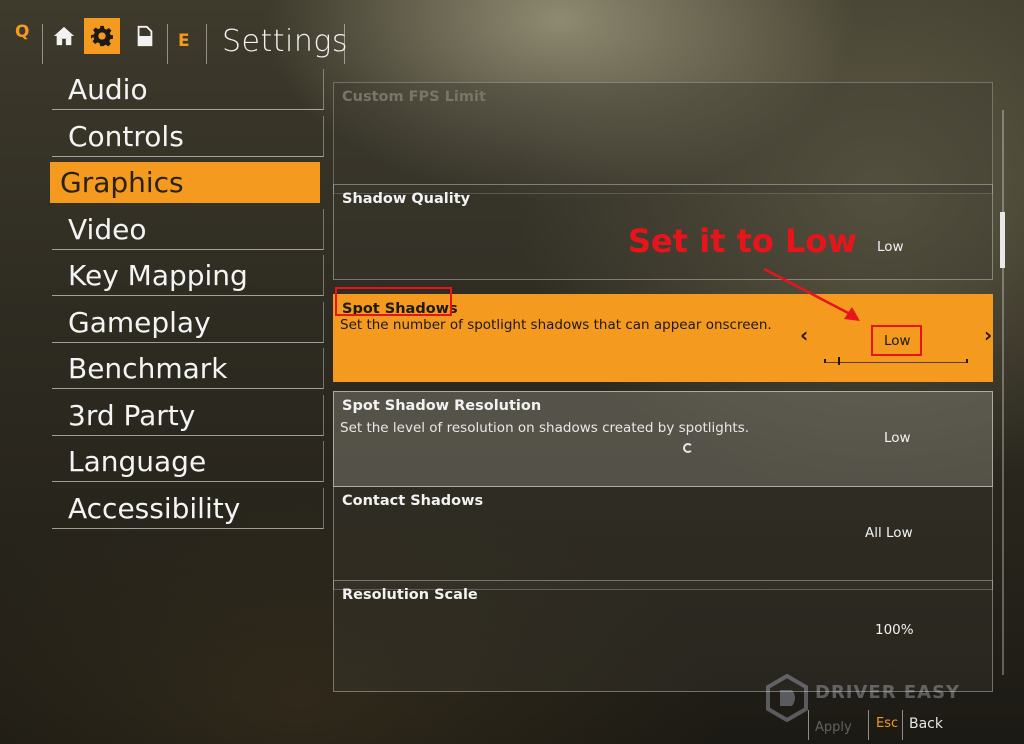  I want to click on sidebar-item-key-mapping: Key Mapping, so click(188, 275).